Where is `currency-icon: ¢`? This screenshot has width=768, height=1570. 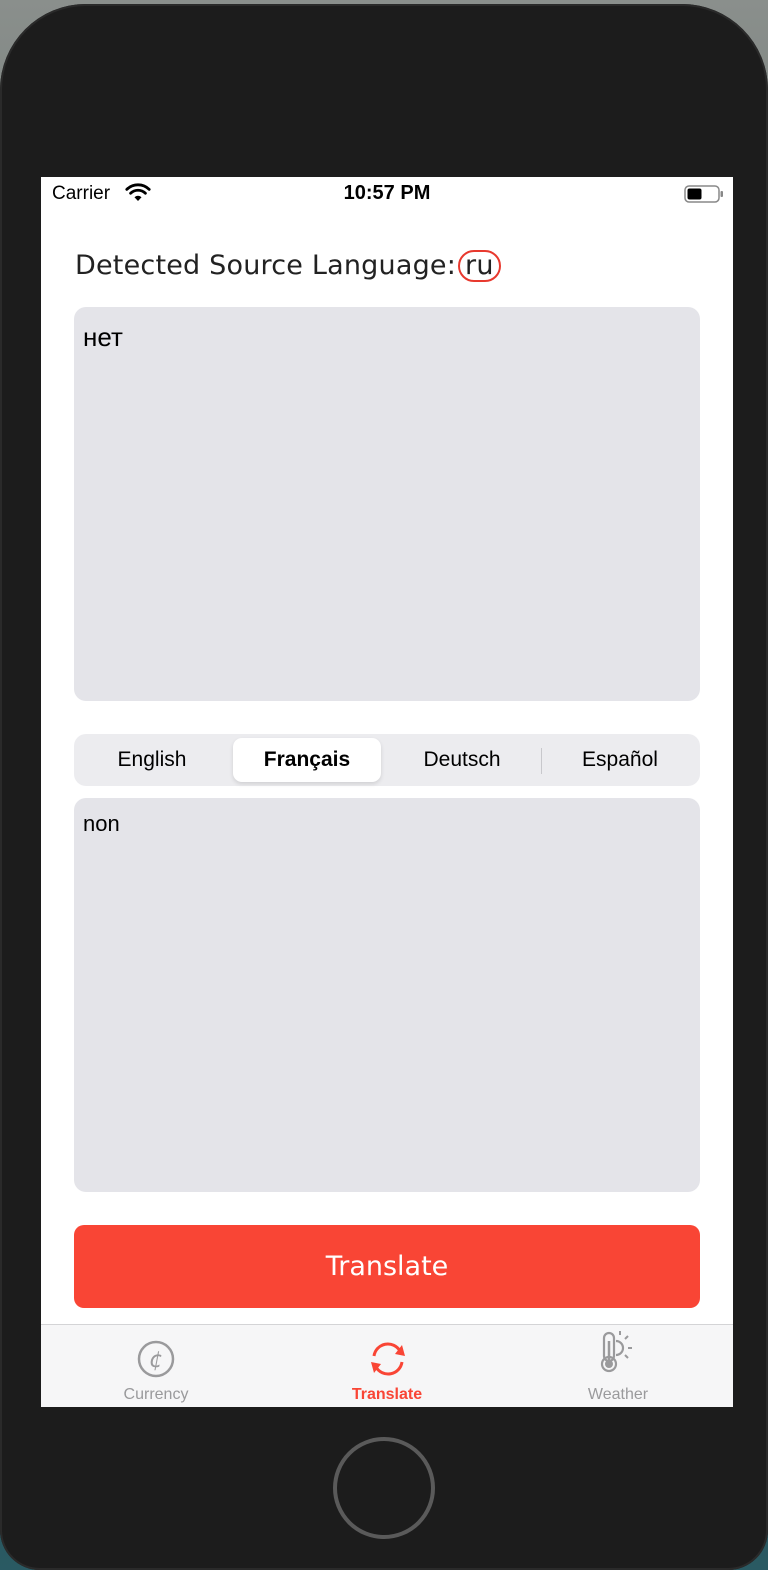 currency-icon: ¢ is located at coordinates (156, 1359).